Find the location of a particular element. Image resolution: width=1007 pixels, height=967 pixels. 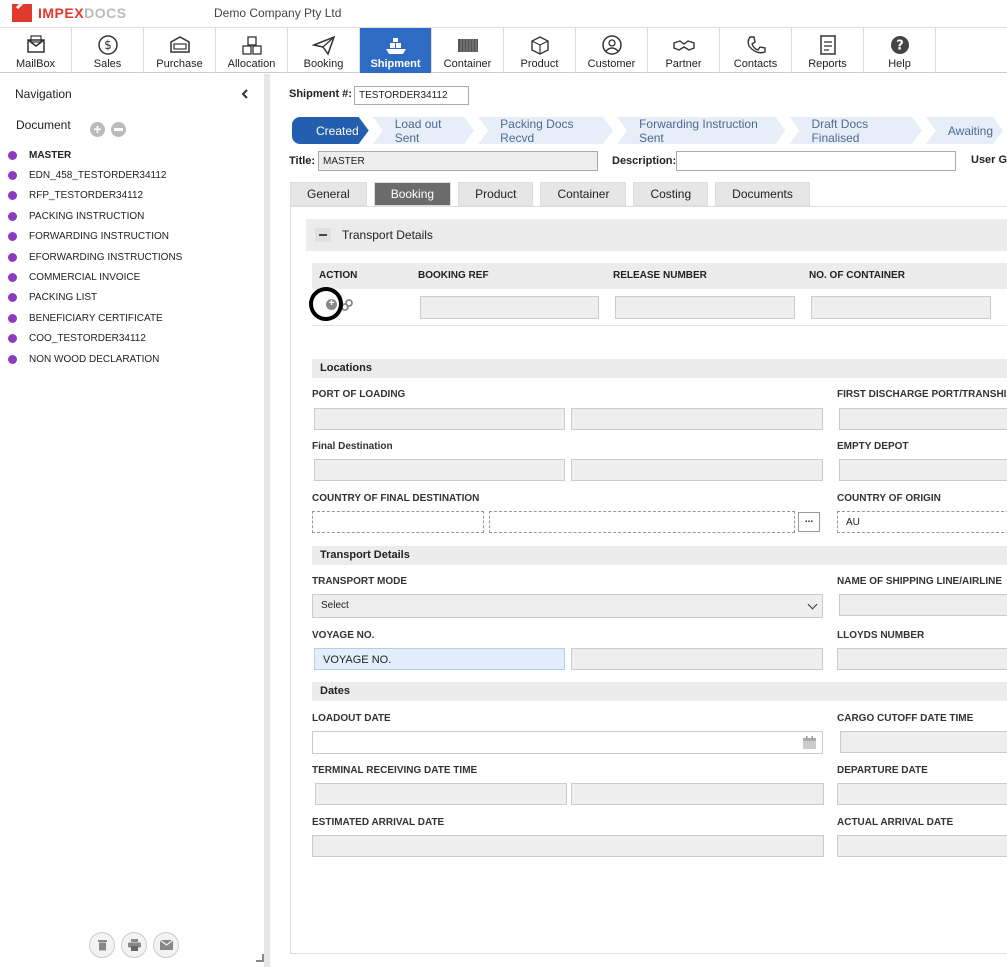

document-list-item: FORWARDING INSTRUCTION is located at coordinates (95, 237).